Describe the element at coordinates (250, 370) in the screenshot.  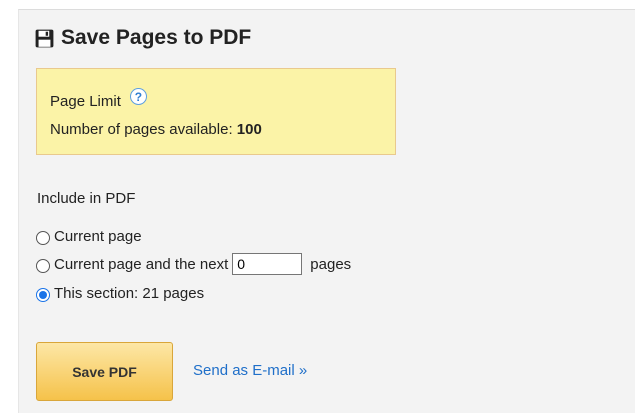
I see `send-email-link: Send as E-mail »` at that location.